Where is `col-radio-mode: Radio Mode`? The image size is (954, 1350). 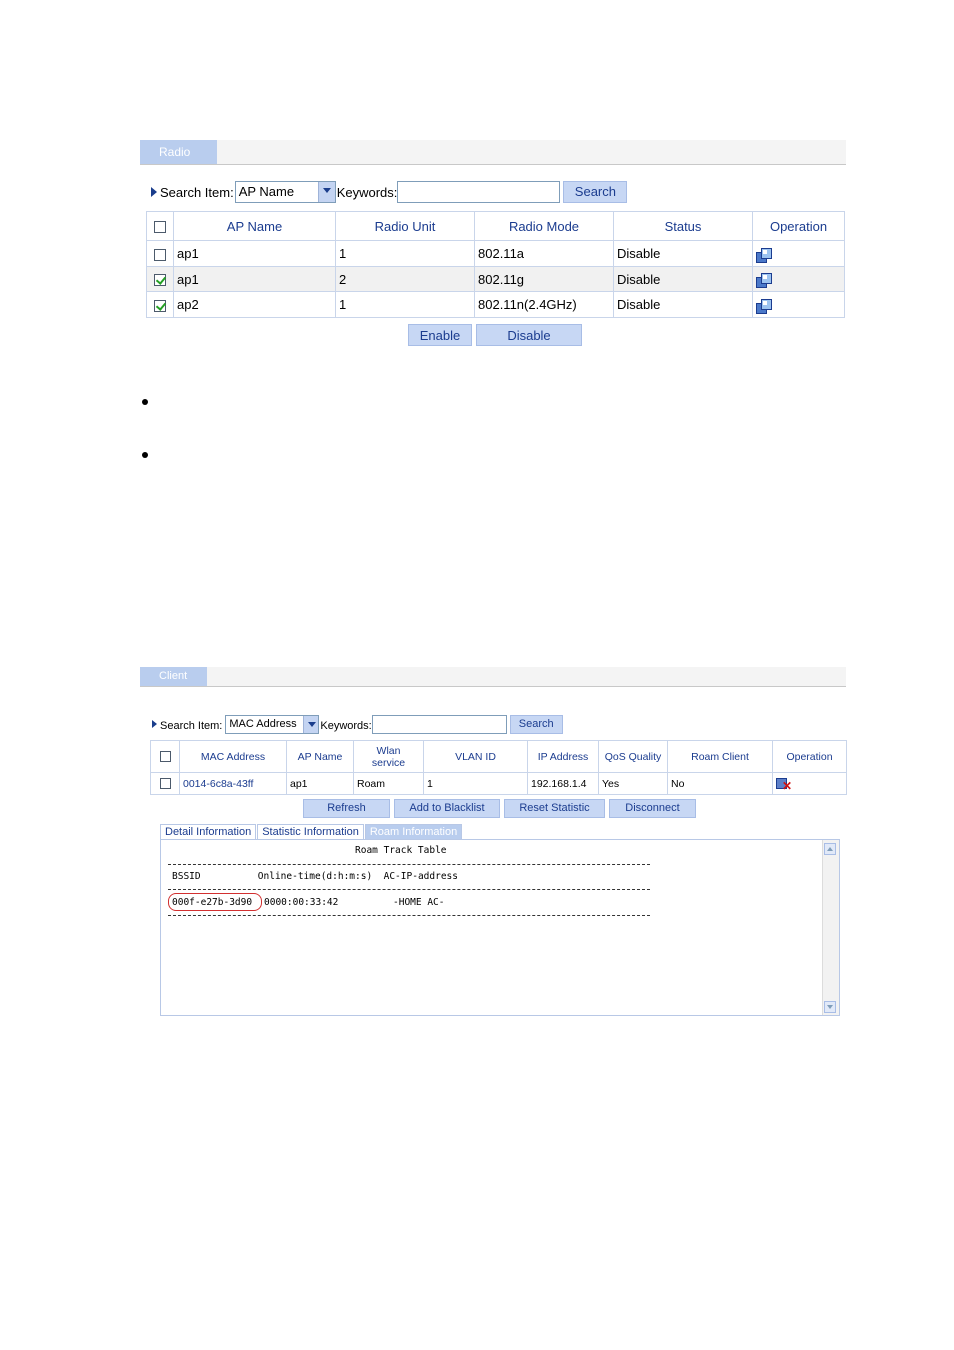 col-radio-mode: Radio Mode is located at coordinates (544, 226).